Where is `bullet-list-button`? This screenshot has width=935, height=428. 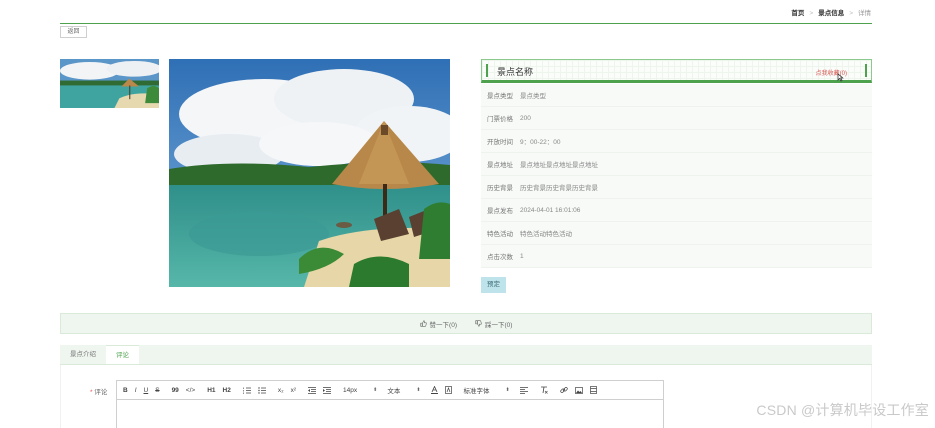
bullet-list-button is located at coordinates (262, 390).